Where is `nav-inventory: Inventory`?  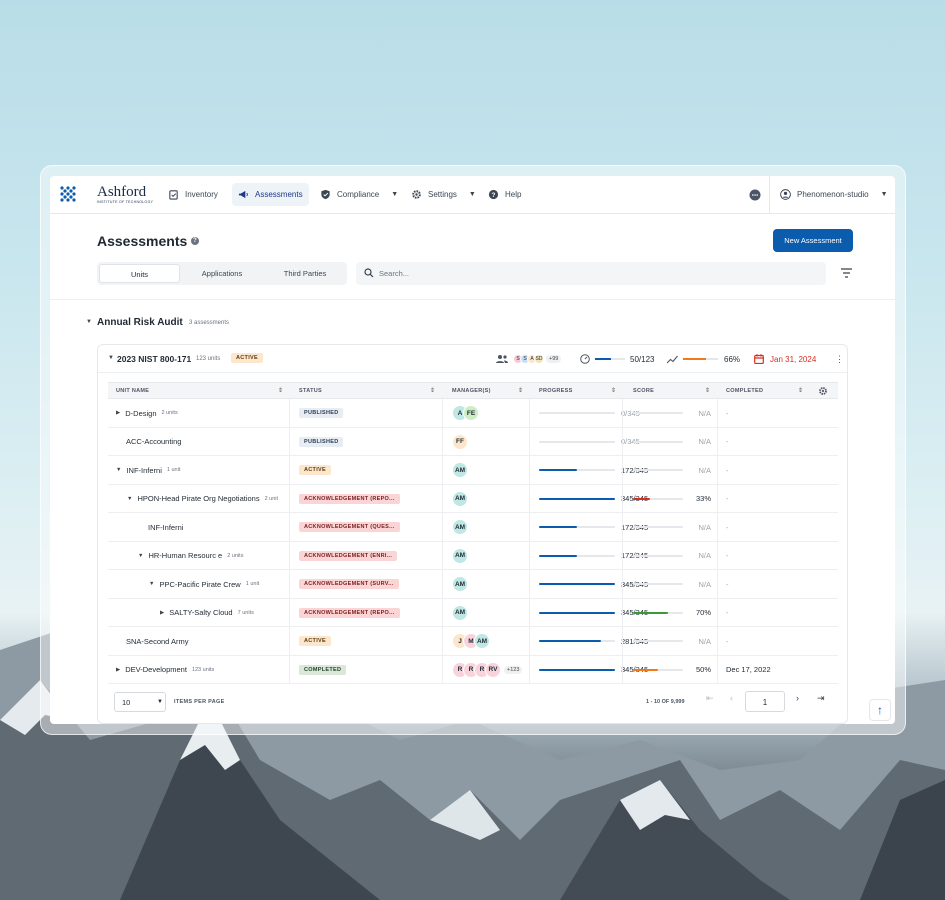
nav-inventory: Inventory is located at coordinates (193, 194).